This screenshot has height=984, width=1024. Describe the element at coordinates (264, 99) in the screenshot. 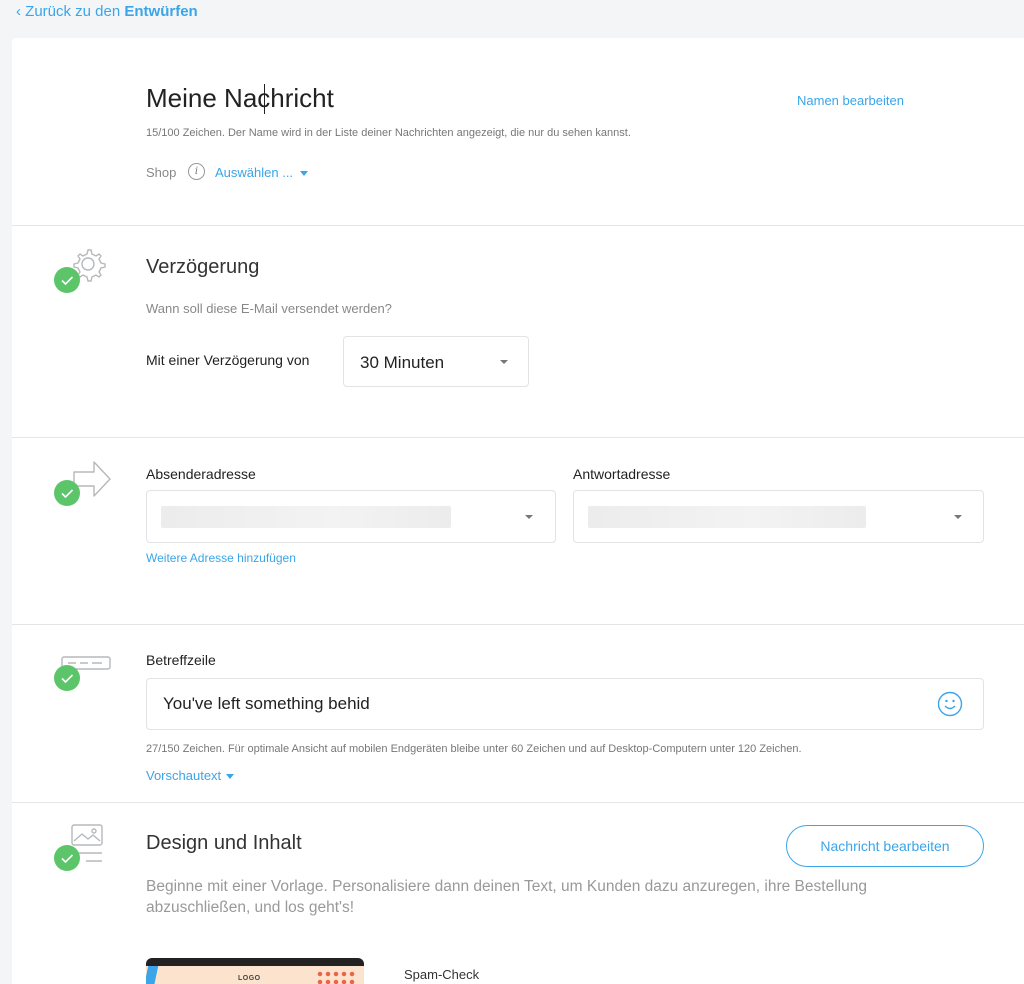

I see `text-caret` at that location.